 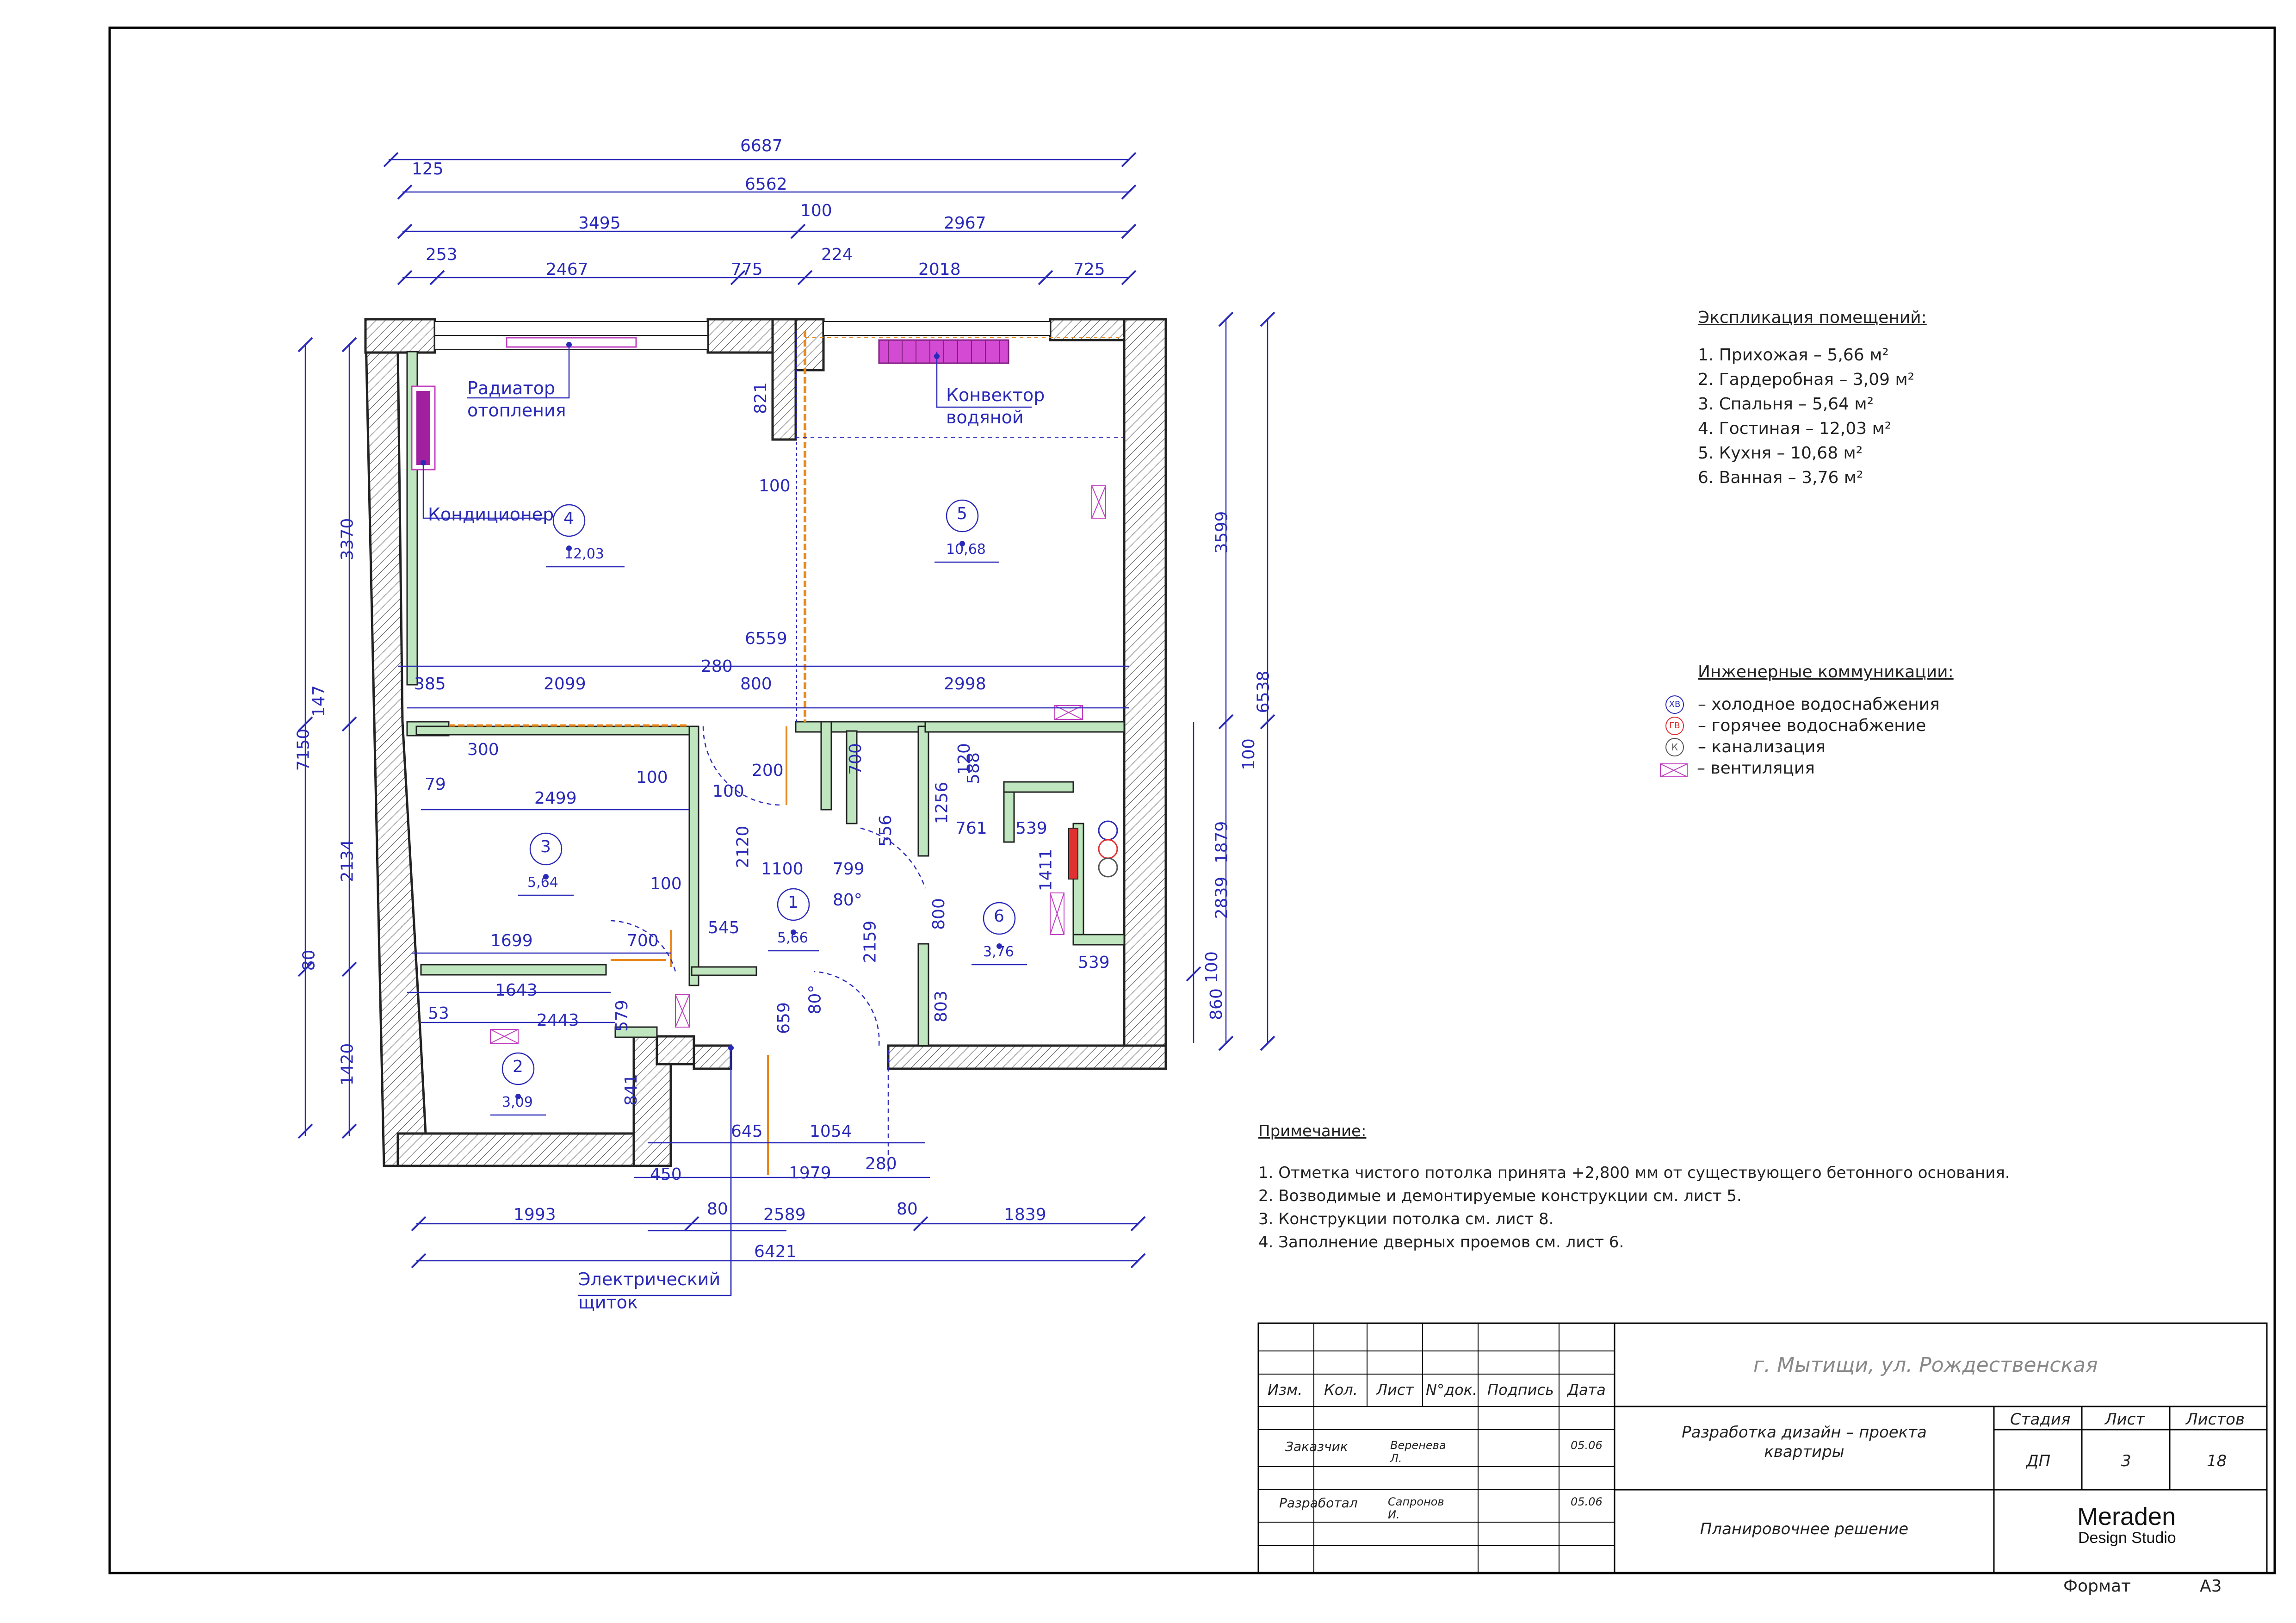 I want to click on dim-label: 860, so click(x=1216, y=1004).